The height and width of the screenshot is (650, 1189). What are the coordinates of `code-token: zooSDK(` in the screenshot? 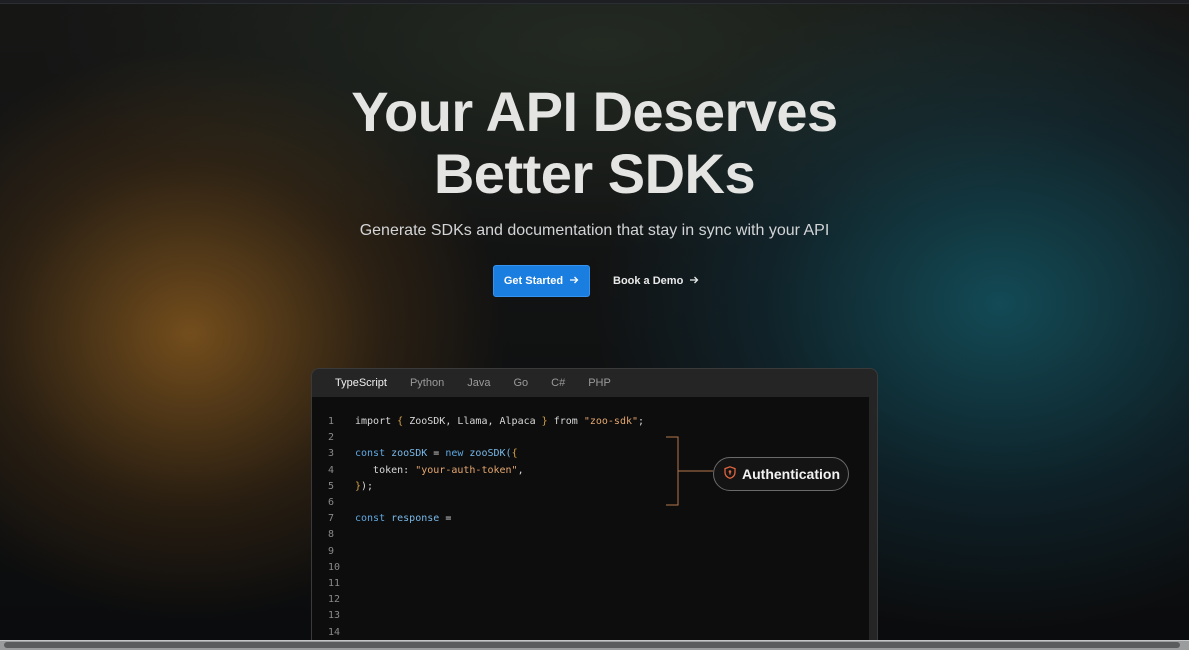 It's located at (490, 454).